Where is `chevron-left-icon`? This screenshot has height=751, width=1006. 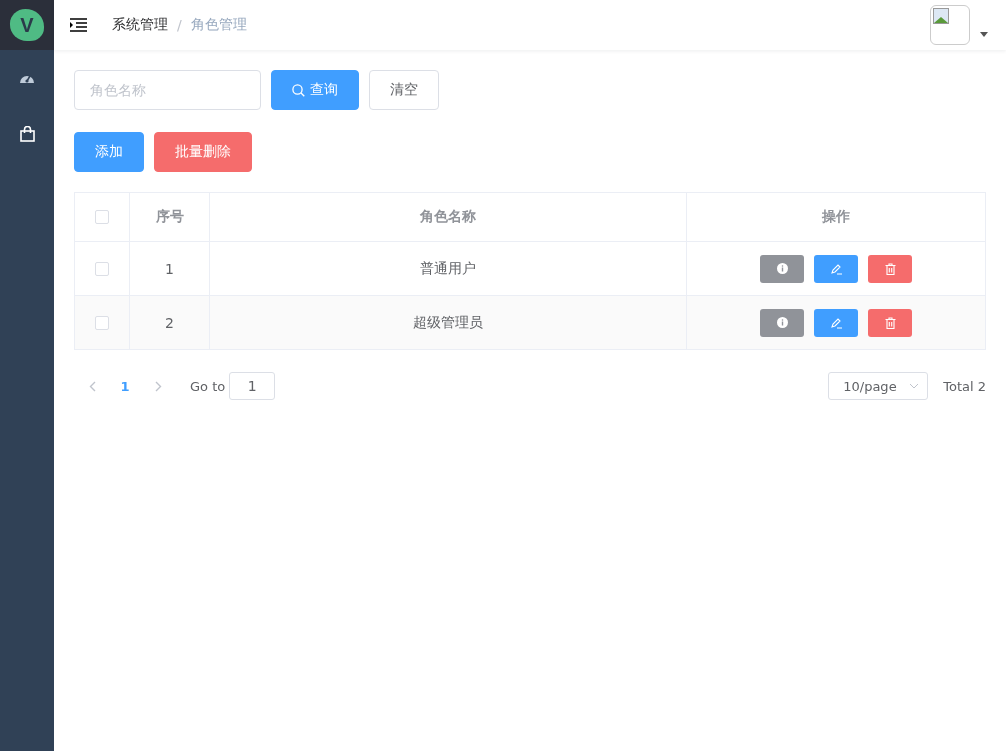 chevron-left-icon is located at coordinates (92, 386).